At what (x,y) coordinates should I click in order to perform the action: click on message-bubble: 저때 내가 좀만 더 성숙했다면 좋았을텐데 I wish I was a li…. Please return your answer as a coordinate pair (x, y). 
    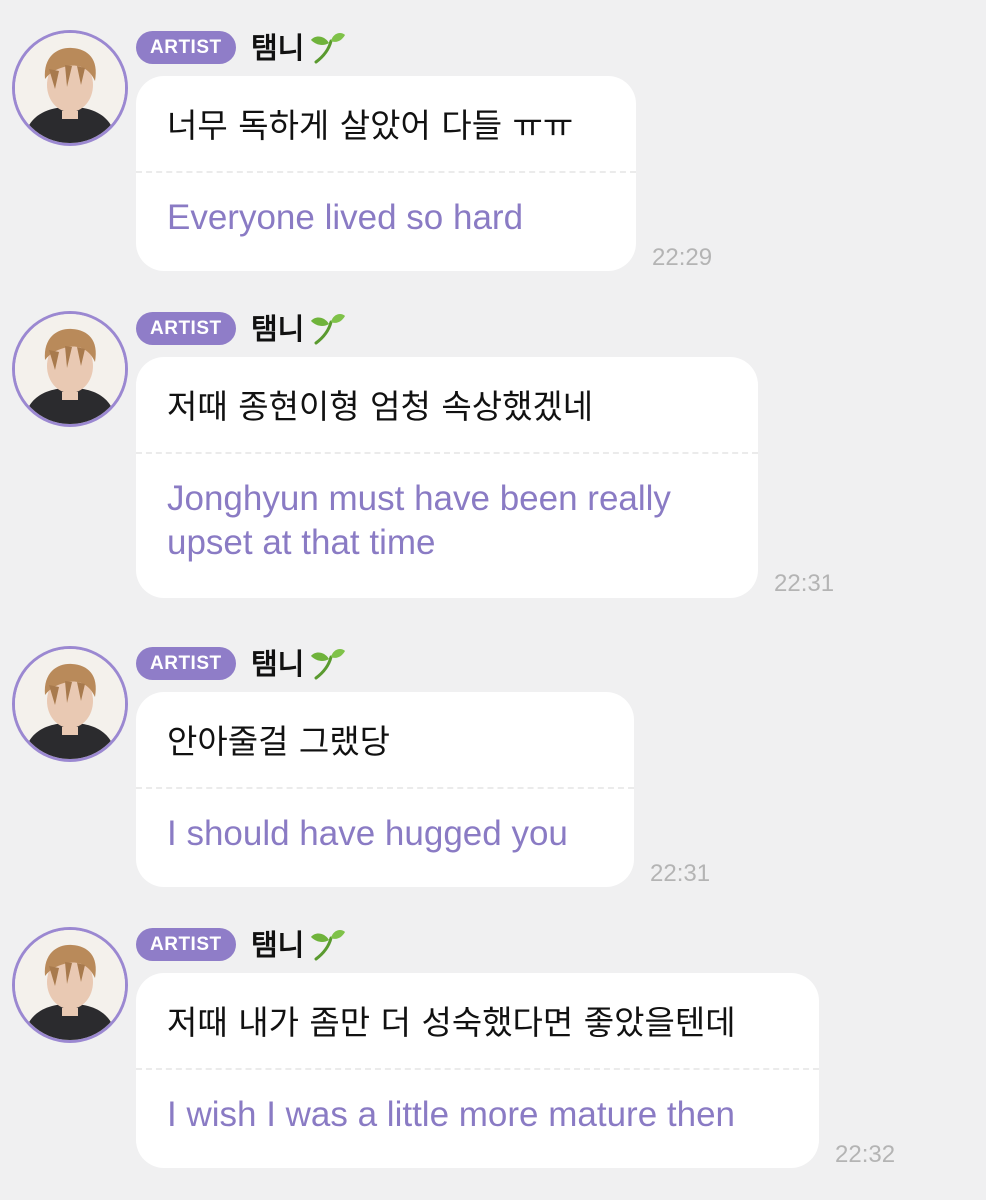
    Looking at the image, I should click on (477, 1070).